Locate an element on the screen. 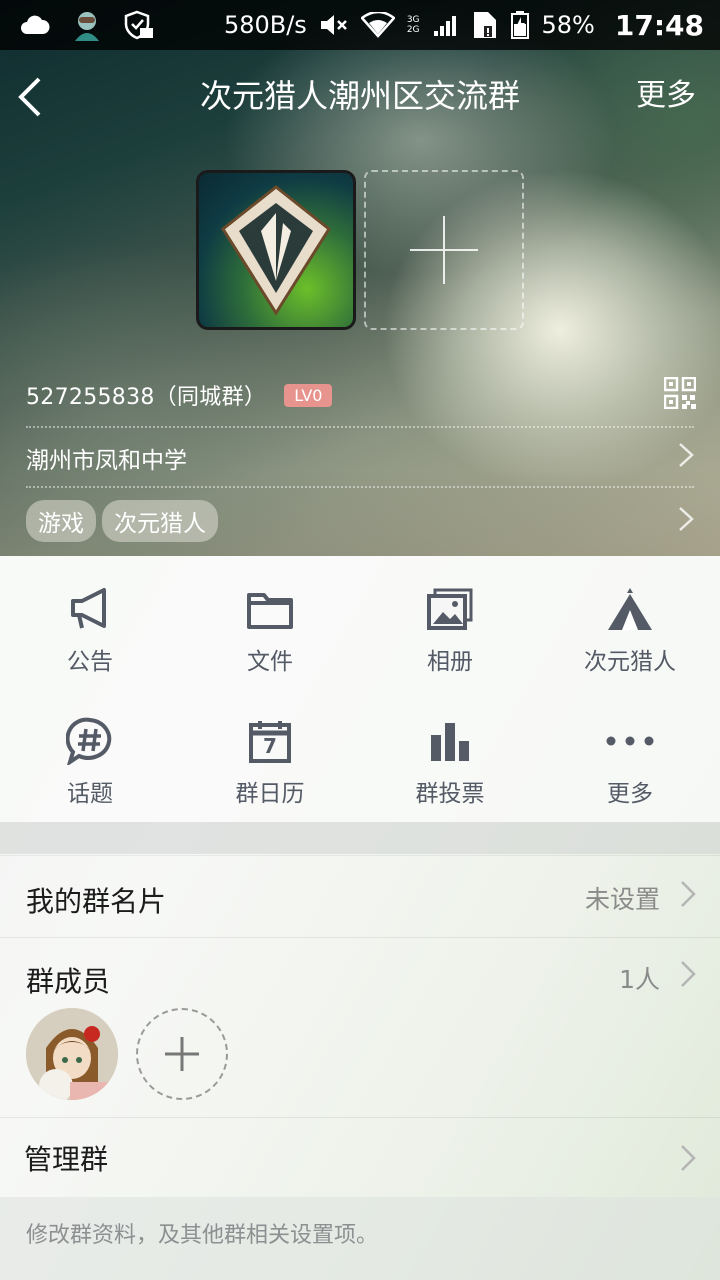  hint-text: 修改群资料，及其他群相关设置项。 is located at coordinates (202, 1235).